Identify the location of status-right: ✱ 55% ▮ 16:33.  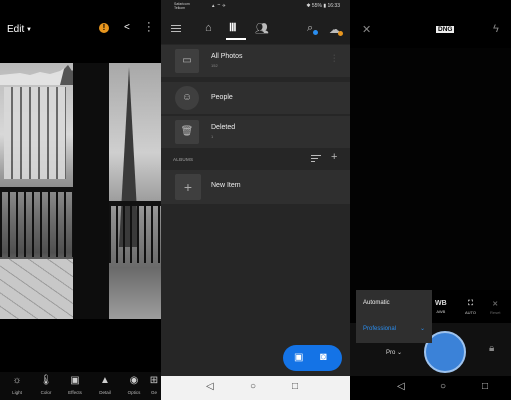
(323, 6).